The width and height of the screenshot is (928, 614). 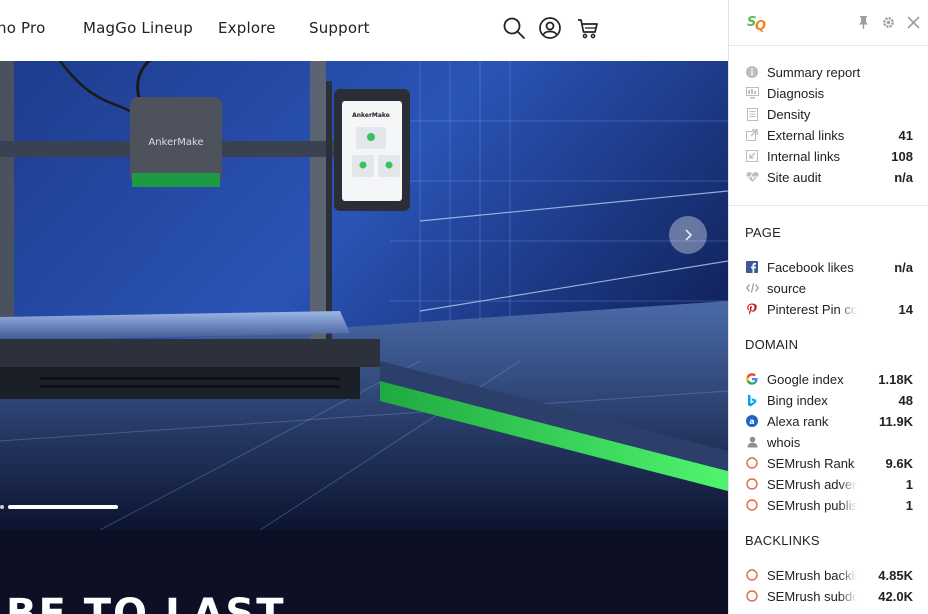 I want to click on semrush-advertisers-label: SEMrush advert, so click(x=812, y=484).